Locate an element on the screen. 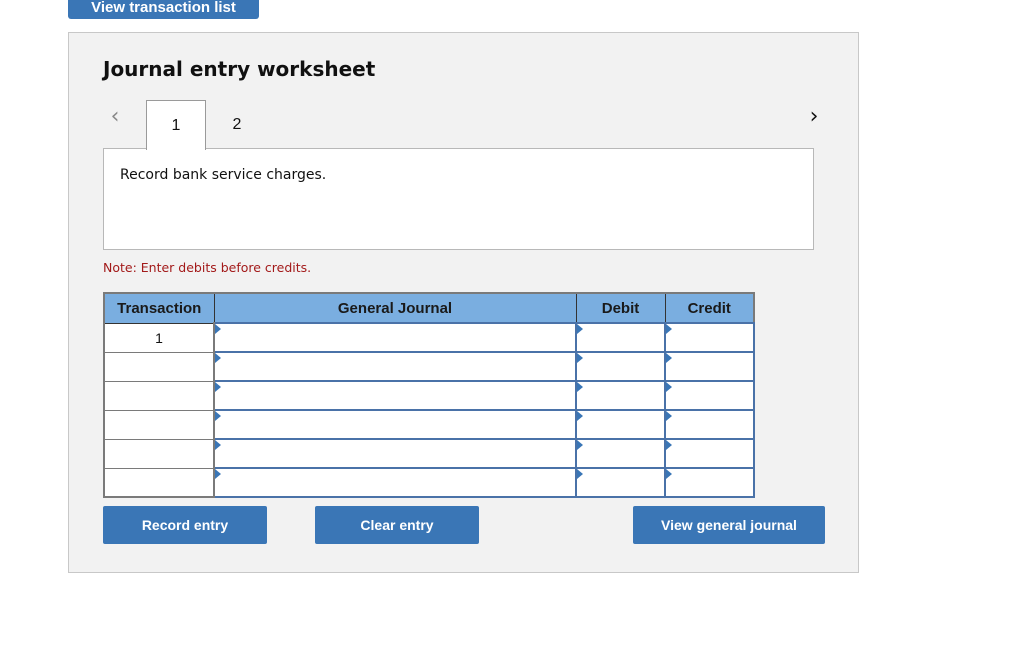  table-row: 1 is located at coordinates (429, 337).